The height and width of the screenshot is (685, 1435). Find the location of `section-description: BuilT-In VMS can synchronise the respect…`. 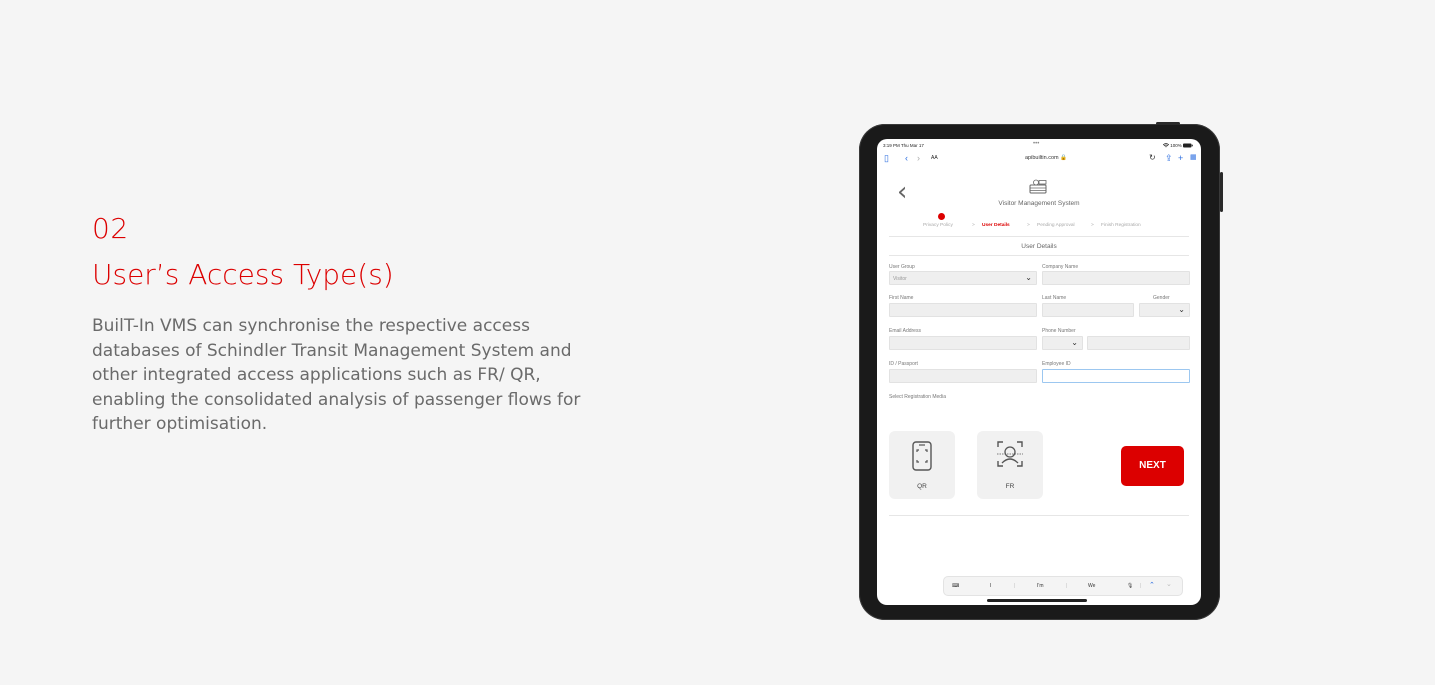

section-description: BuilT-In VMS can synchronise the respect… is located at coordinates (336, 375).